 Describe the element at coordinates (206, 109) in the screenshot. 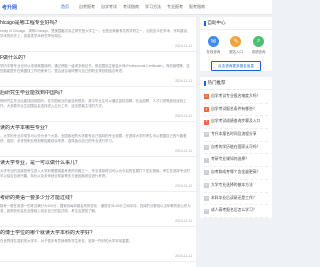

I see `rank-badge: 2` at that location.